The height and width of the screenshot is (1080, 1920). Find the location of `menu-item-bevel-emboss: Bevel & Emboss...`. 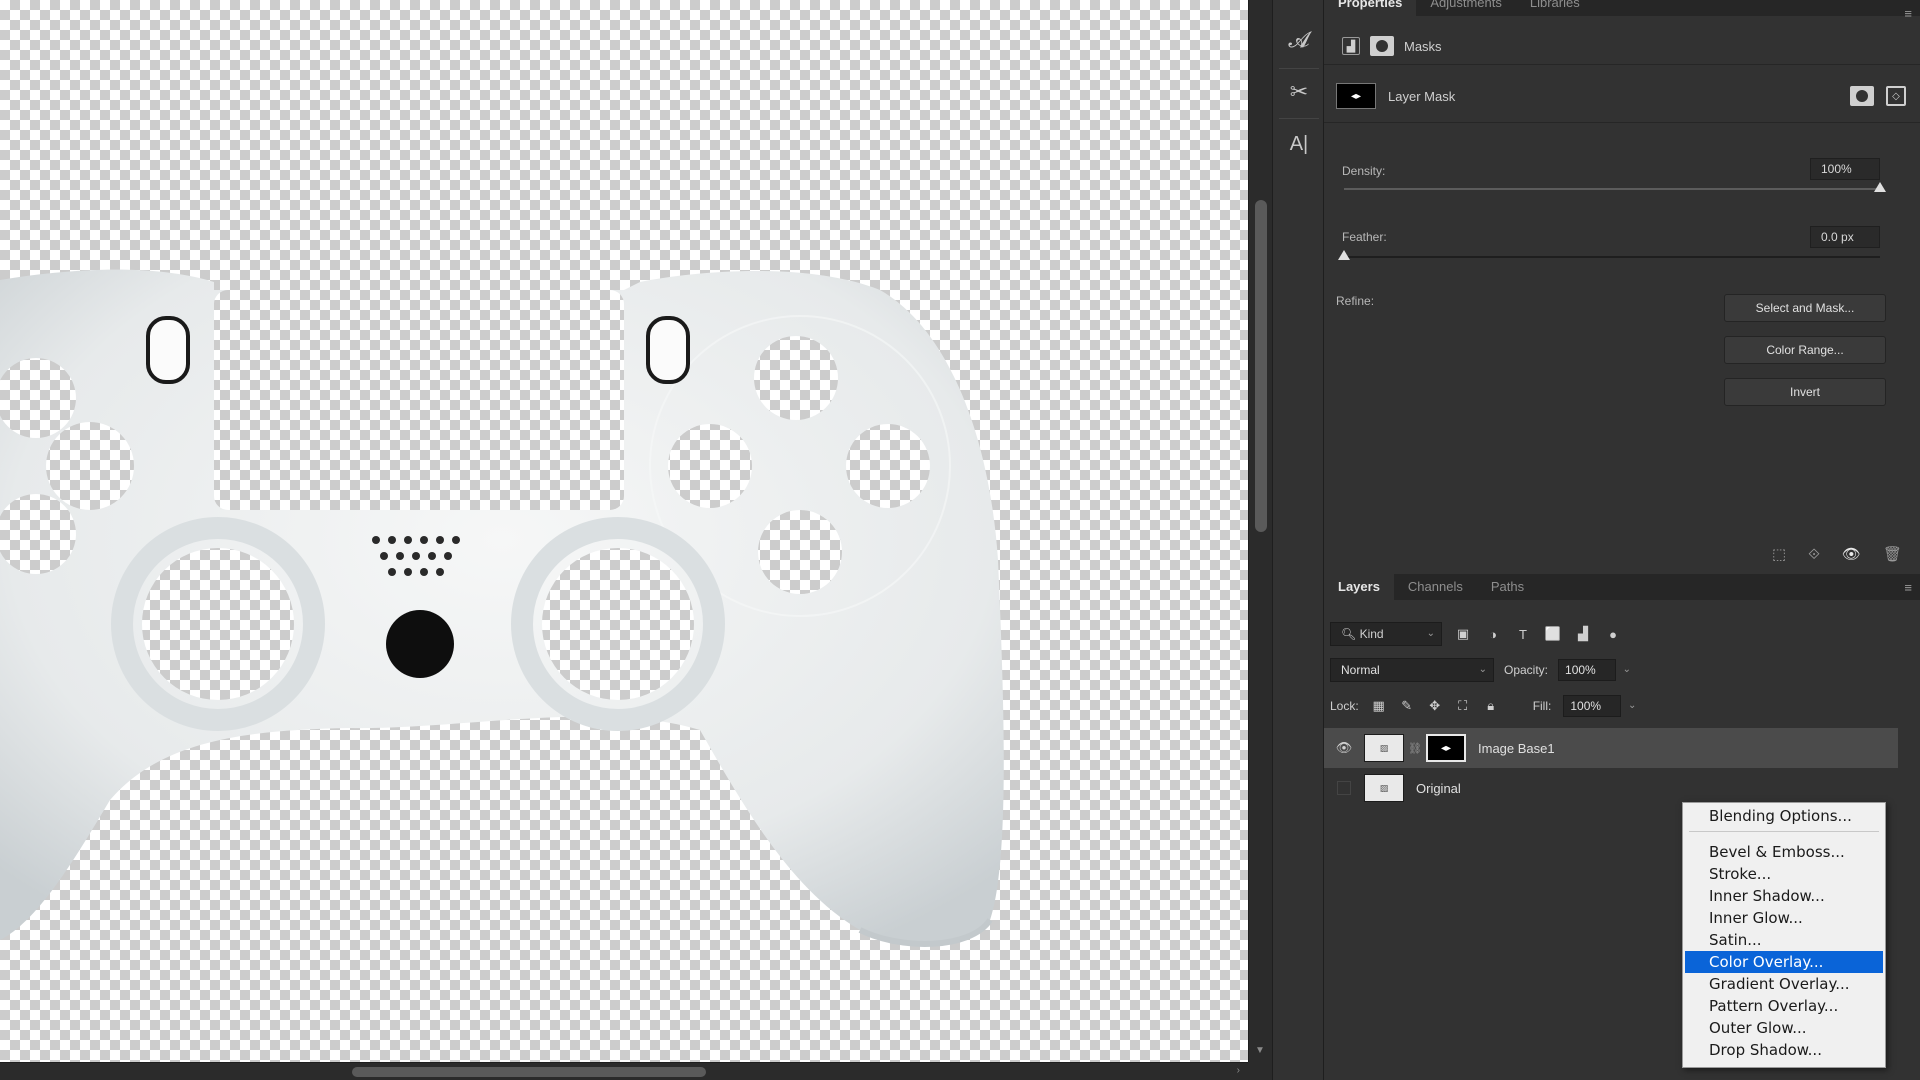

menu-item-bevel-emboss: Bevel & Emboss... is located at coordinates (1784, 852).